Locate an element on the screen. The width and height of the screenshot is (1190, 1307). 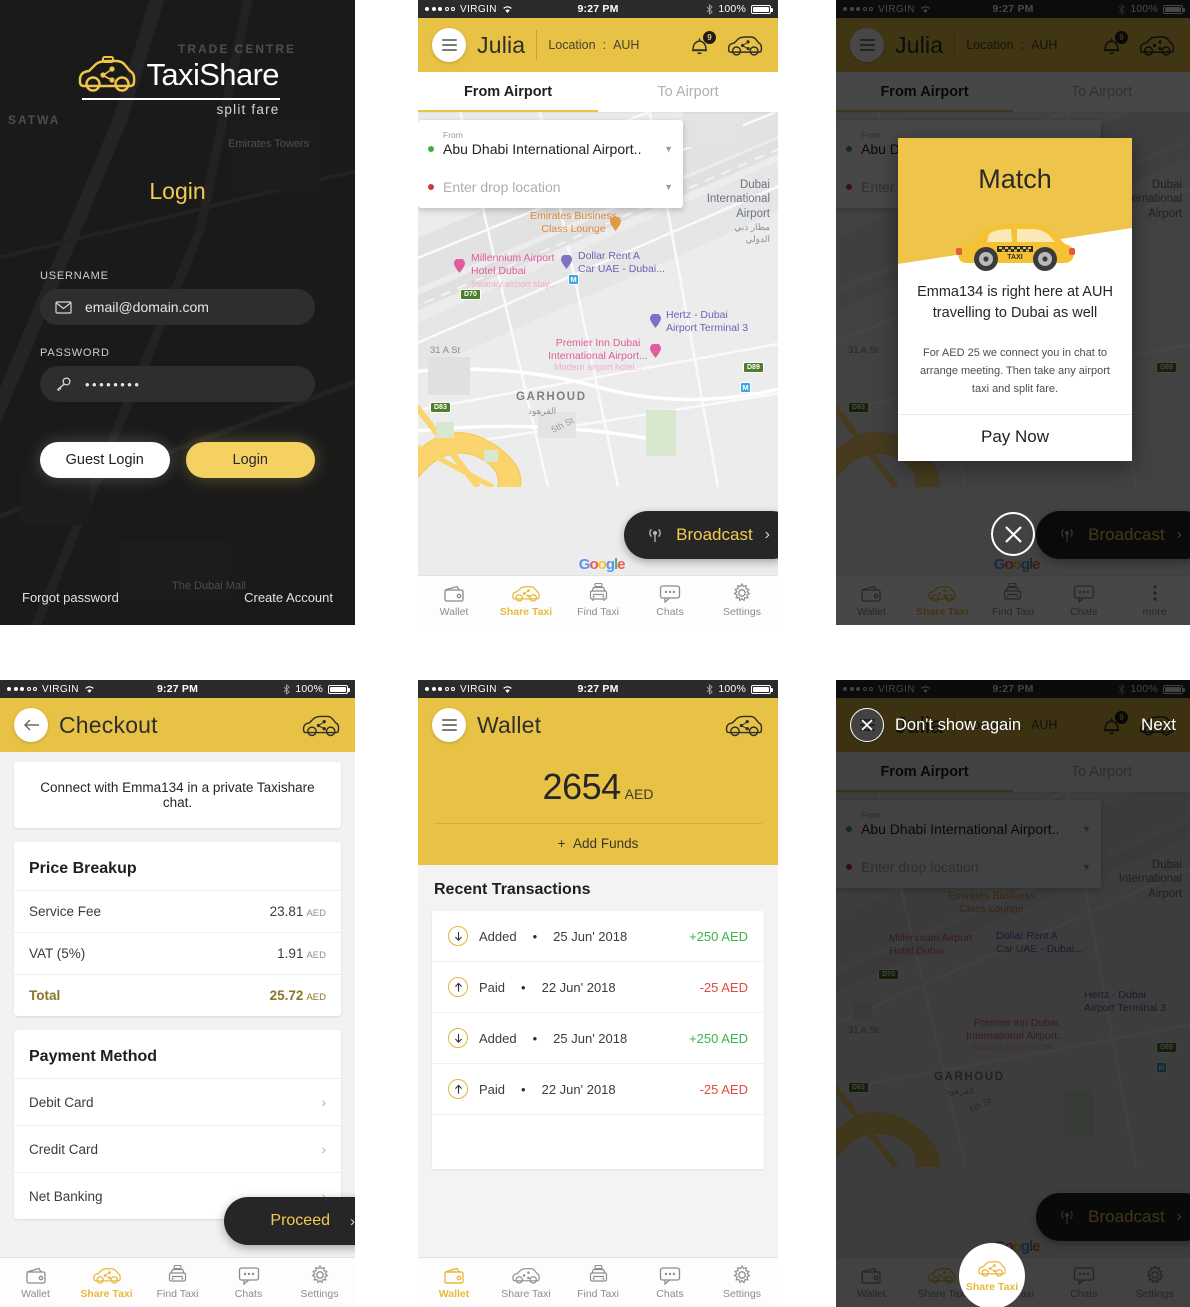
chevron-down-icon-drop: ▼ is located at coordinates (668, 187).